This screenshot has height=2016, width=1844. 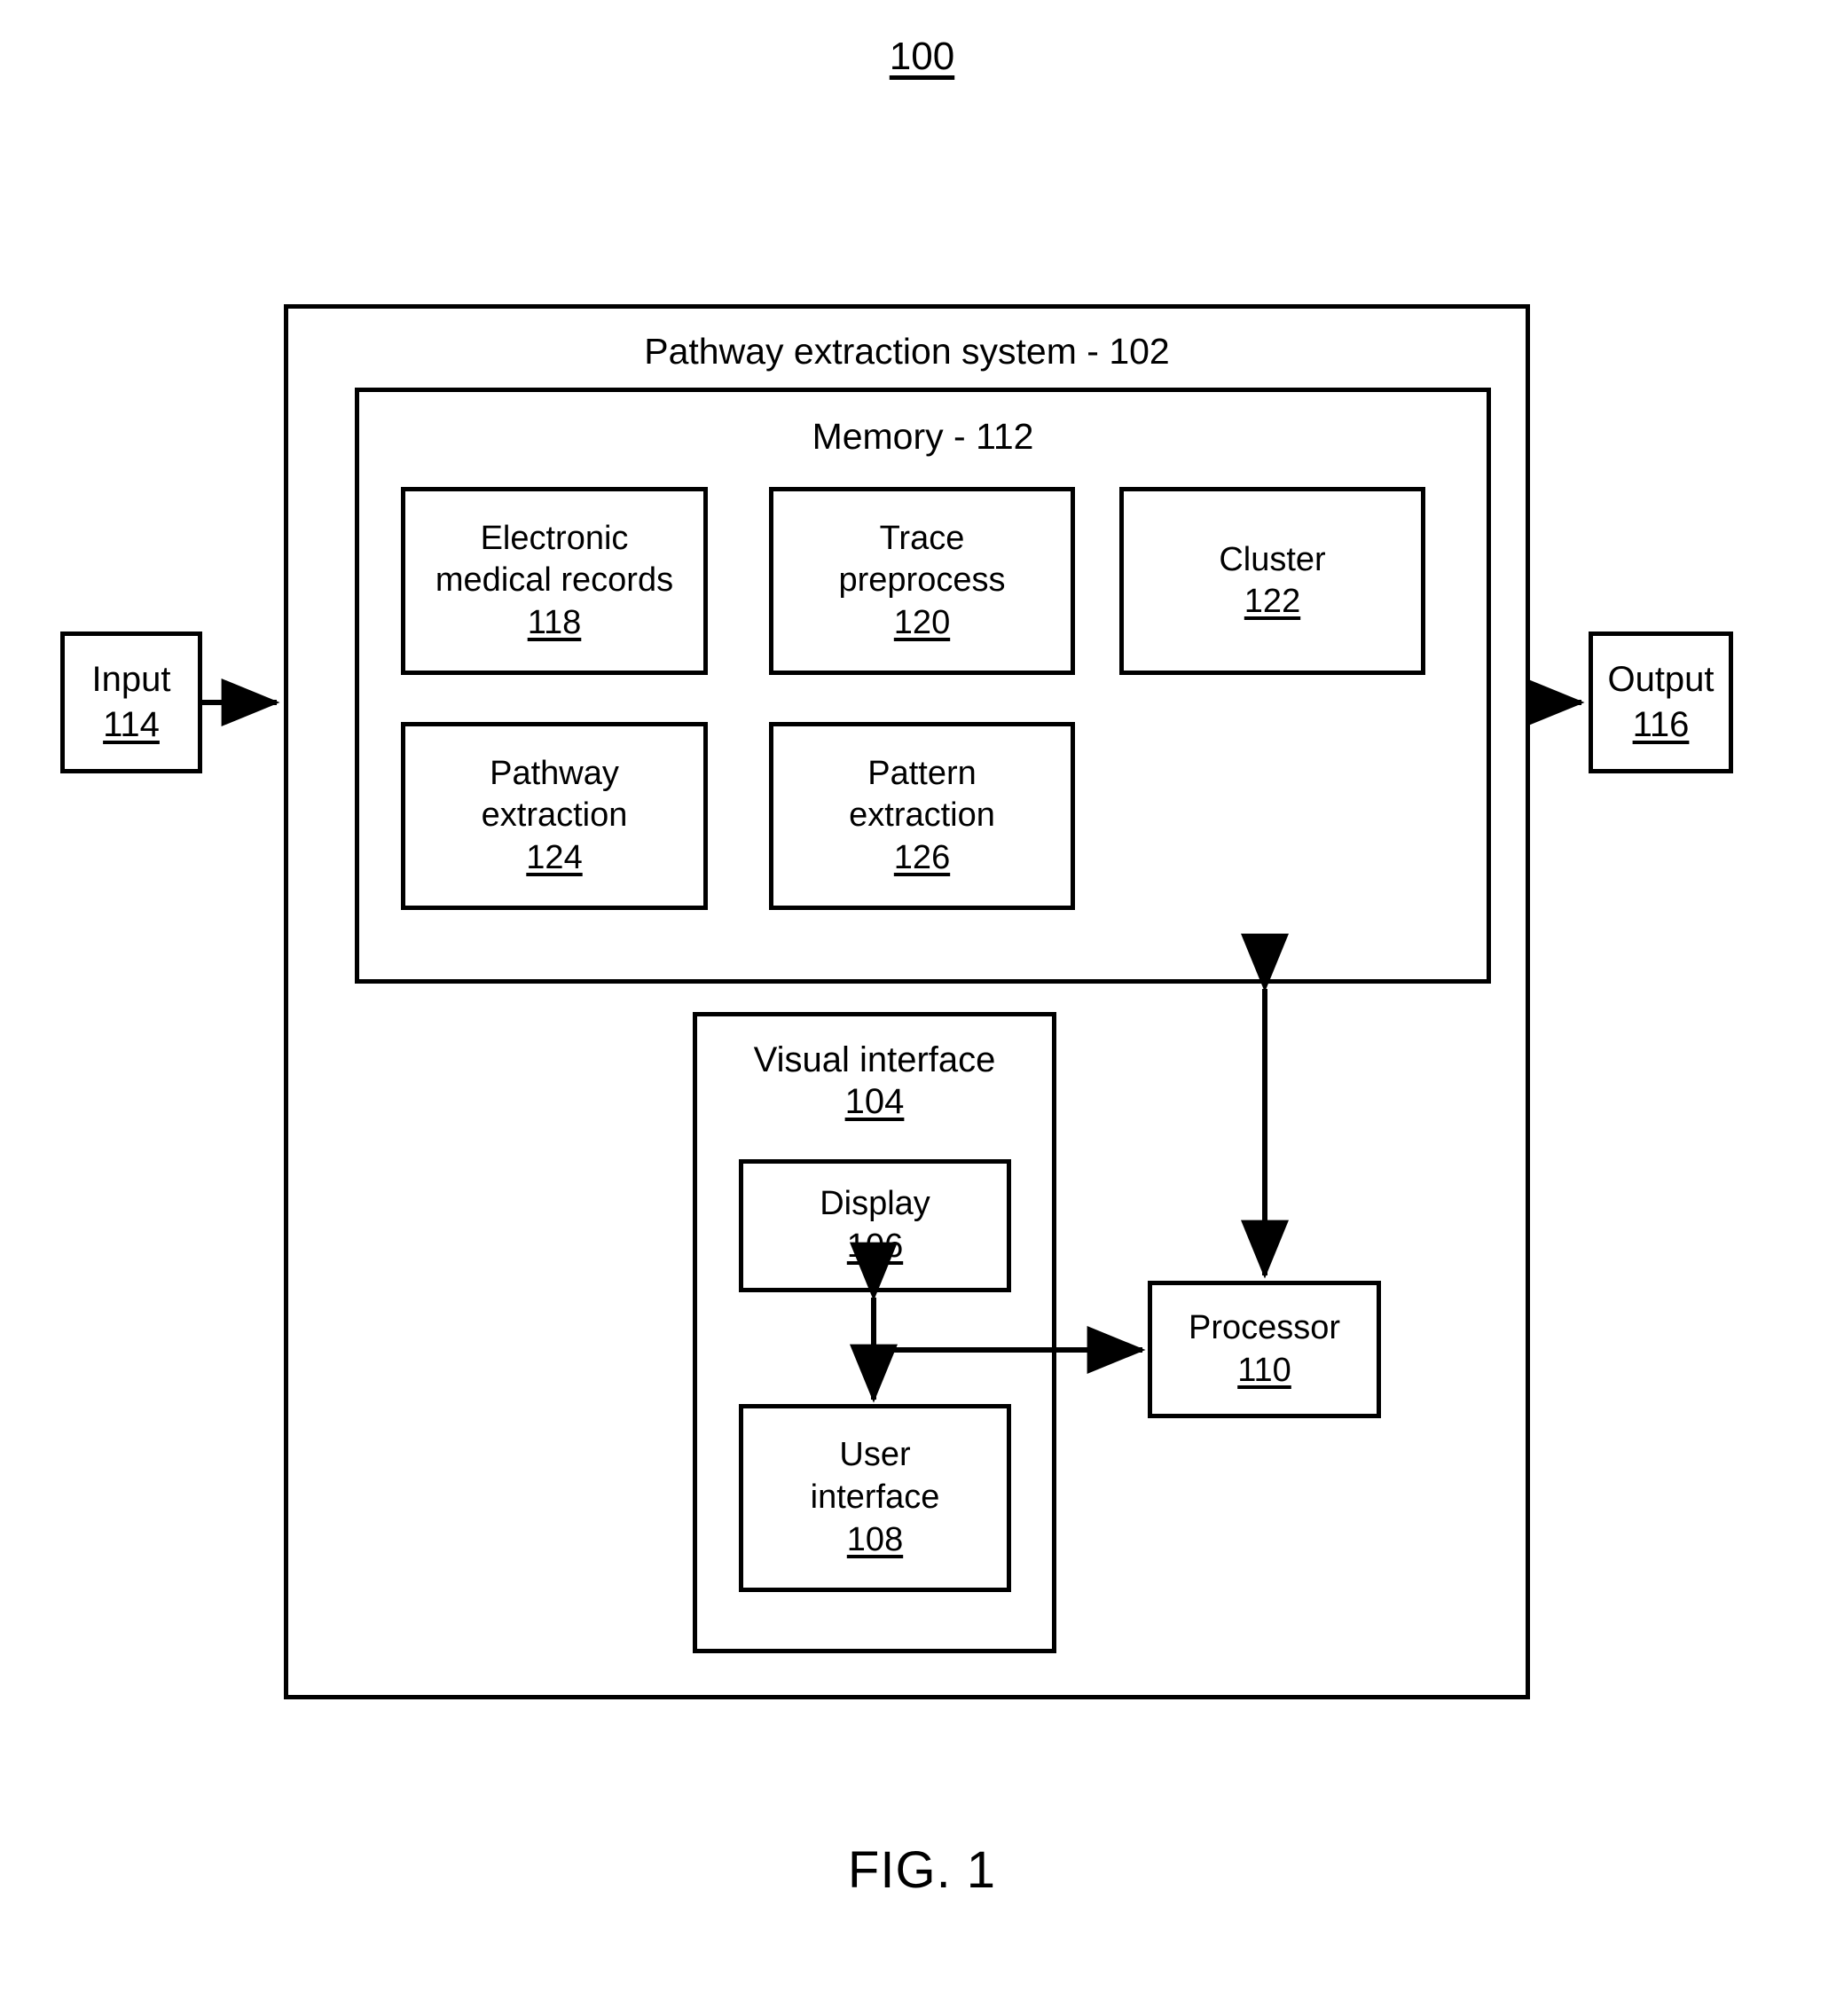 What do you see at coordinates (922, 1870) in the screenshot?
I see `figure-caption: FIG. 1` at bounding box center [922, 1870].